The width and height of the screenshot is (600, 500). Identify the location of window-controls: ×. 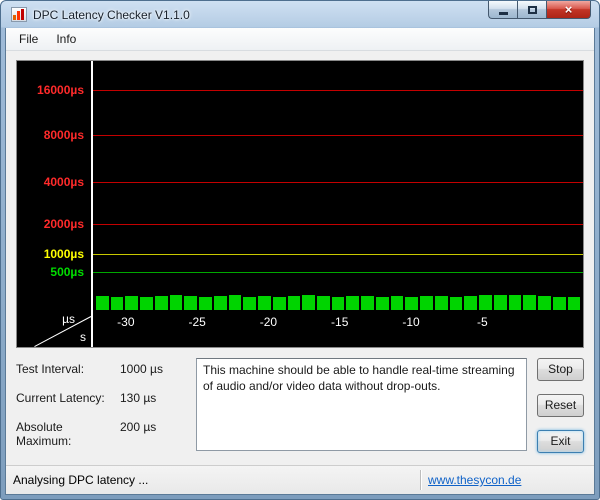
(539, 10).